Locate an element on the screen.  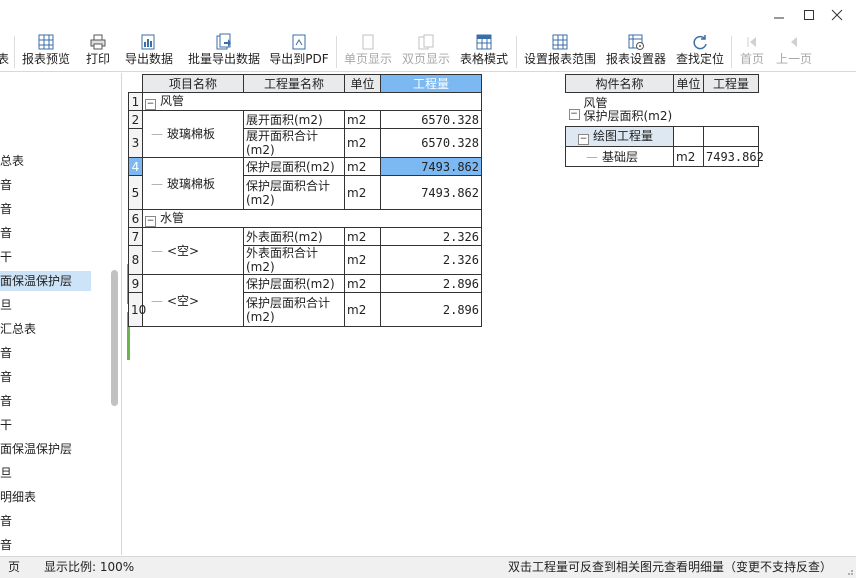
sidebar-item: 明细表 is located at coordinates (55, 497).